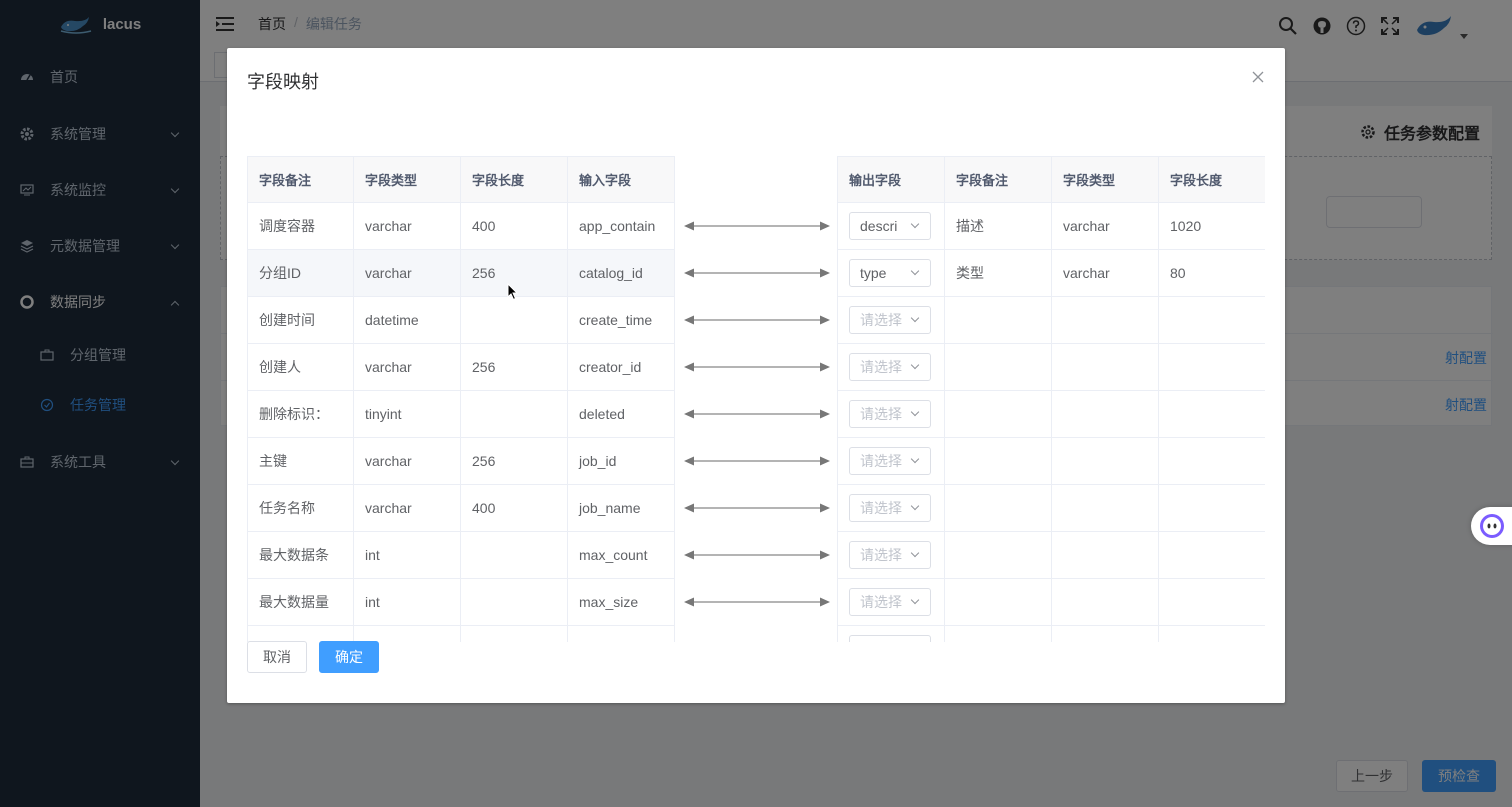  I want to click on table-cell: job_id, so click(621, 461).